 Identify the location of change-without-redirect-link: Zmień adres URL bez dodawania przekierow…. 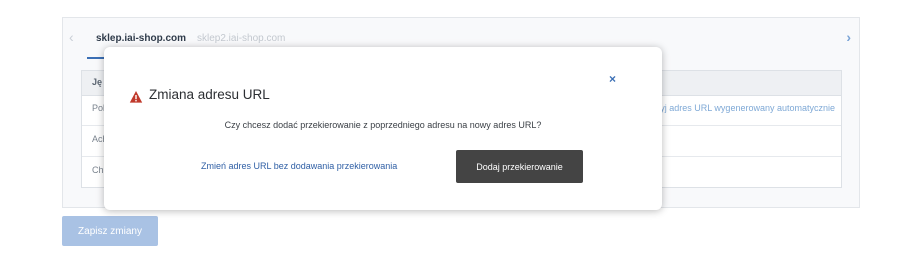
(299, 166).